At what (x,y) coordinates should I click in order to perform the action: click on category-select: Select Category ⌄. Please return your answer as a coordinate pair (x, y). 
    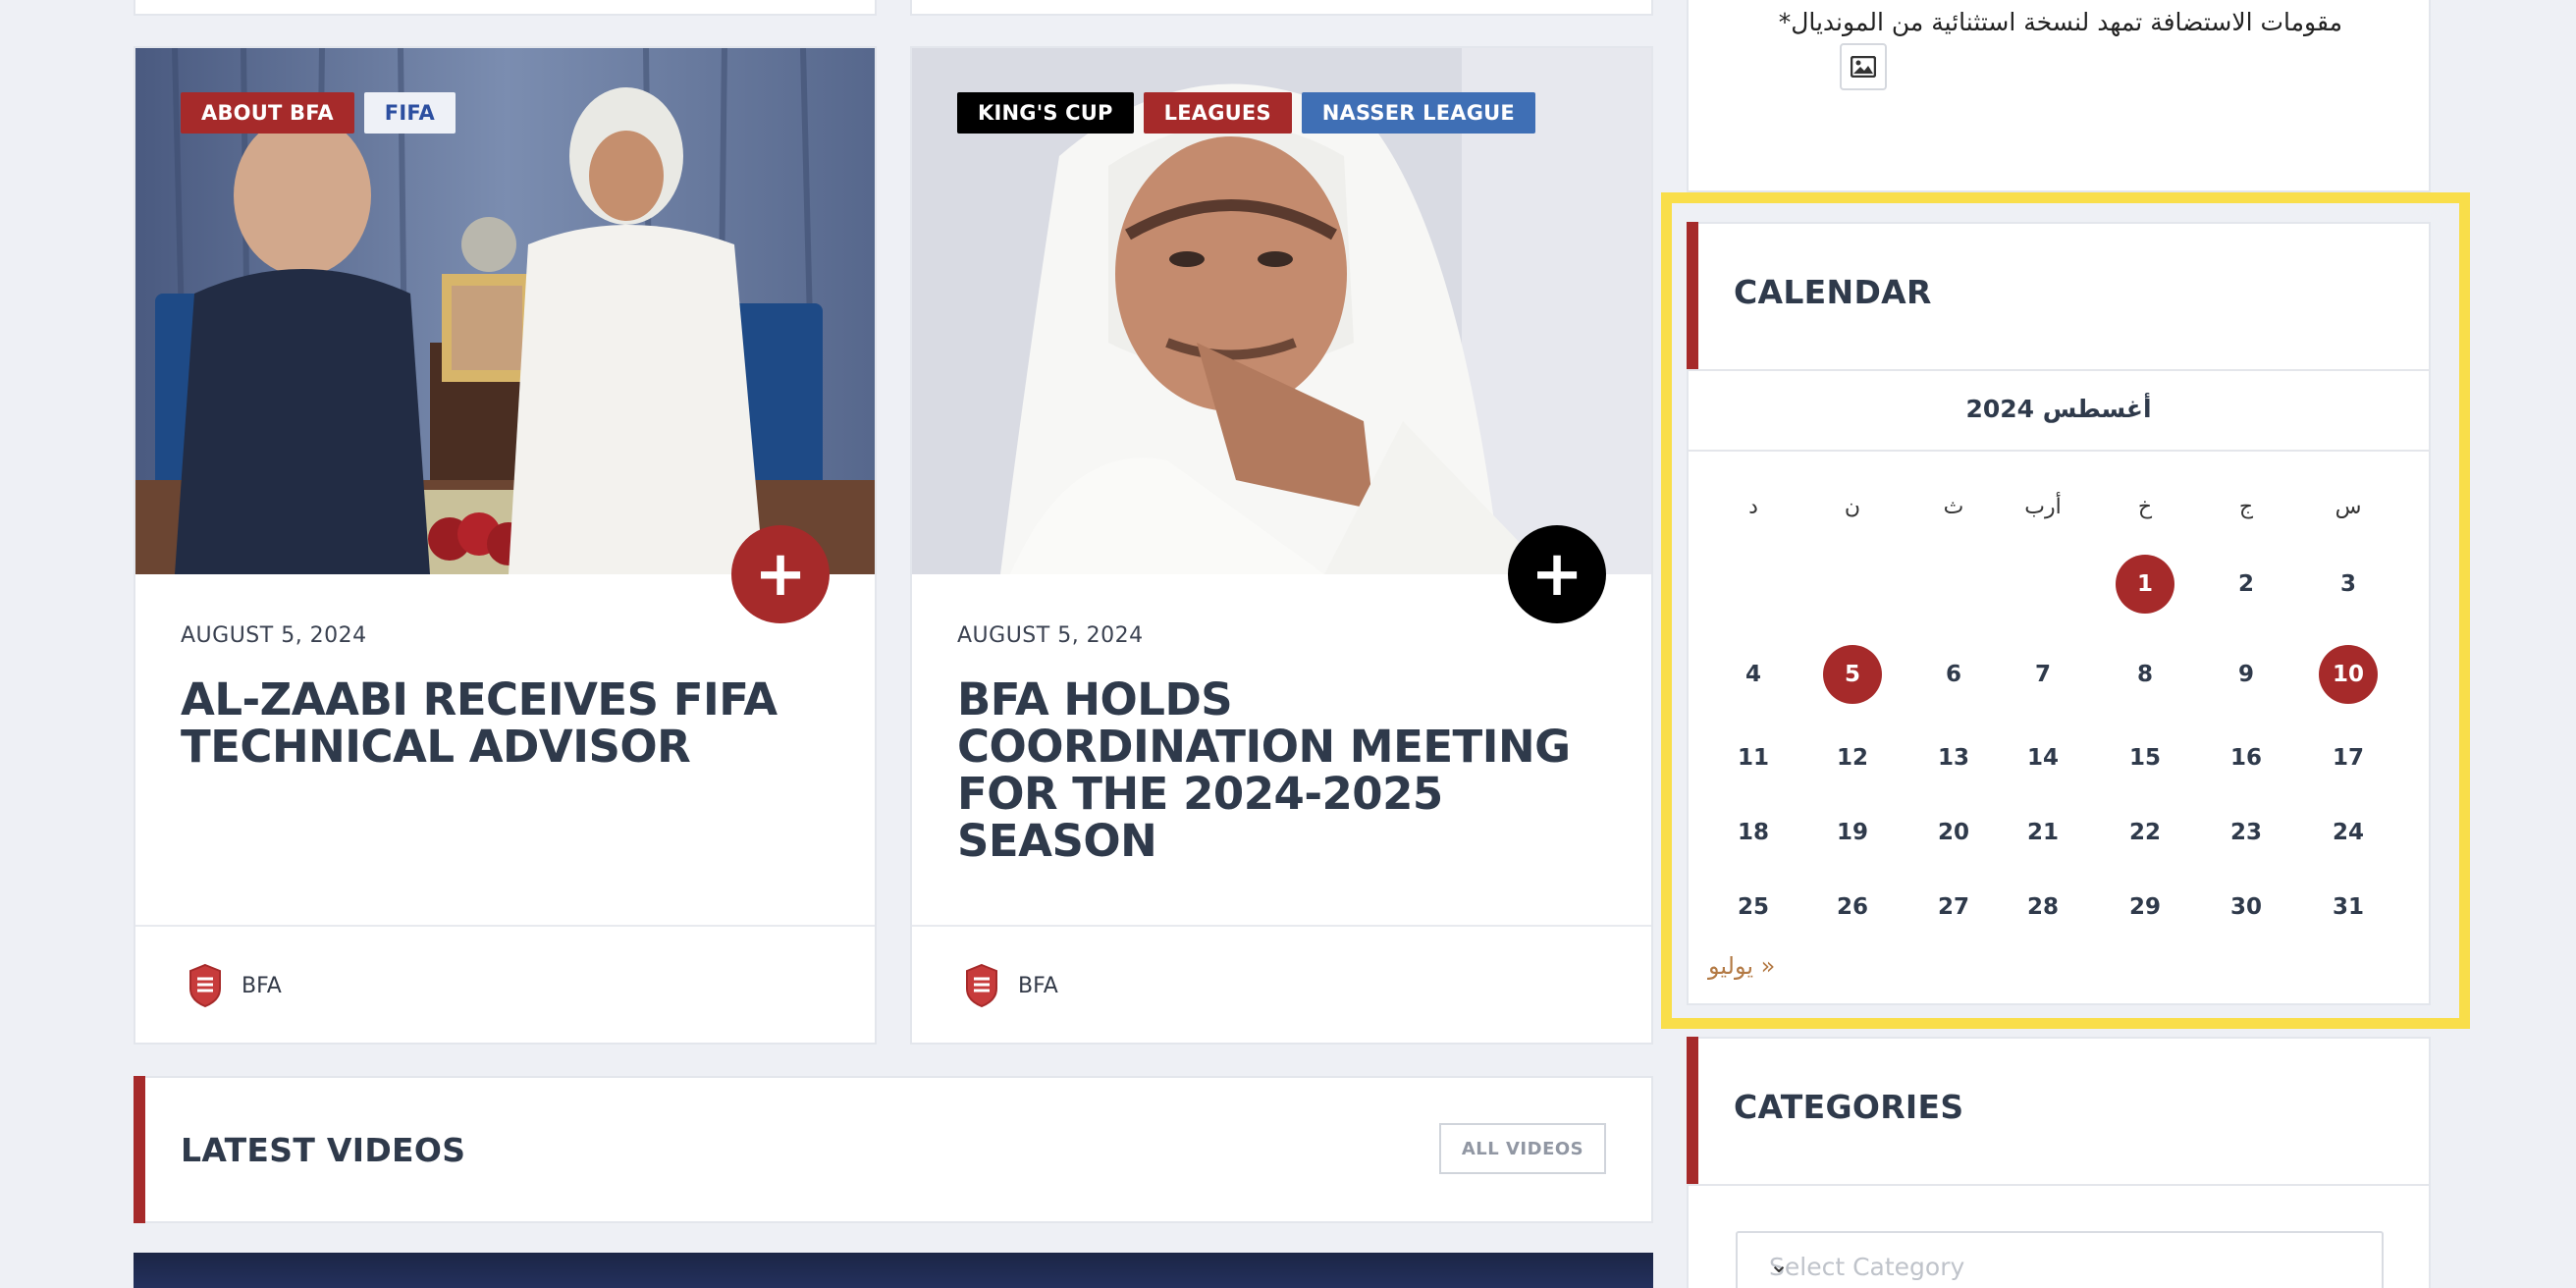
    Looking at the image, I should click on (2060, 1259).